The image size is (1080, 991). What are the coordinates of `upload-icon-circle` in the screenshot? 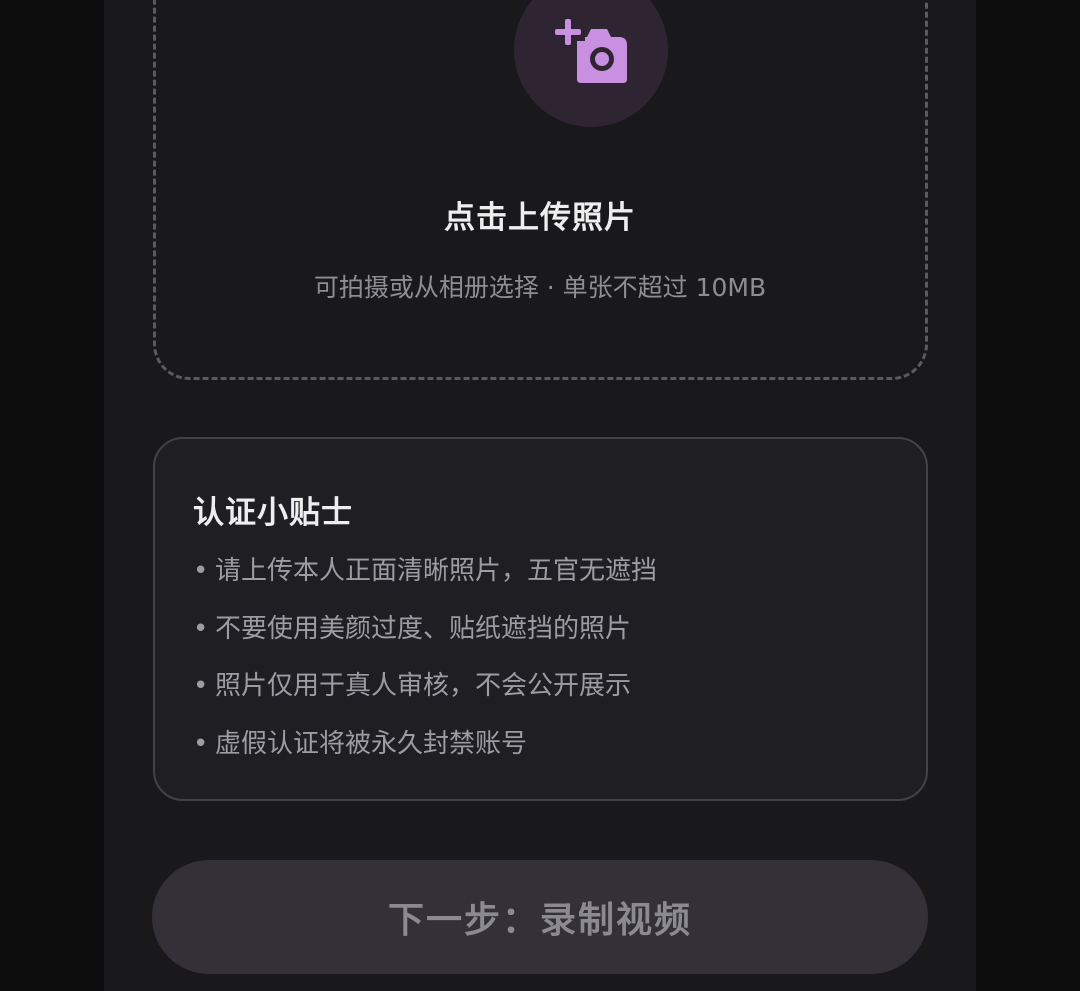 It's located at (591, 63).